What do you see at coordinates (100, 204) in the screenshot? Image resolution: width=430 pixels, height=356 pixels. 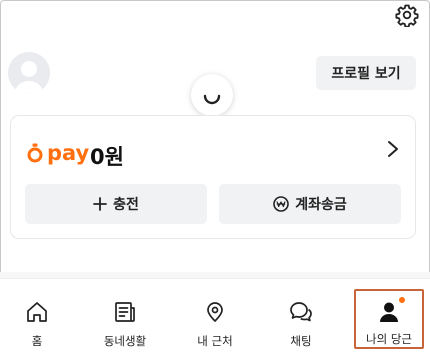 I see `plus-icon` at bounding box center [100, 204].